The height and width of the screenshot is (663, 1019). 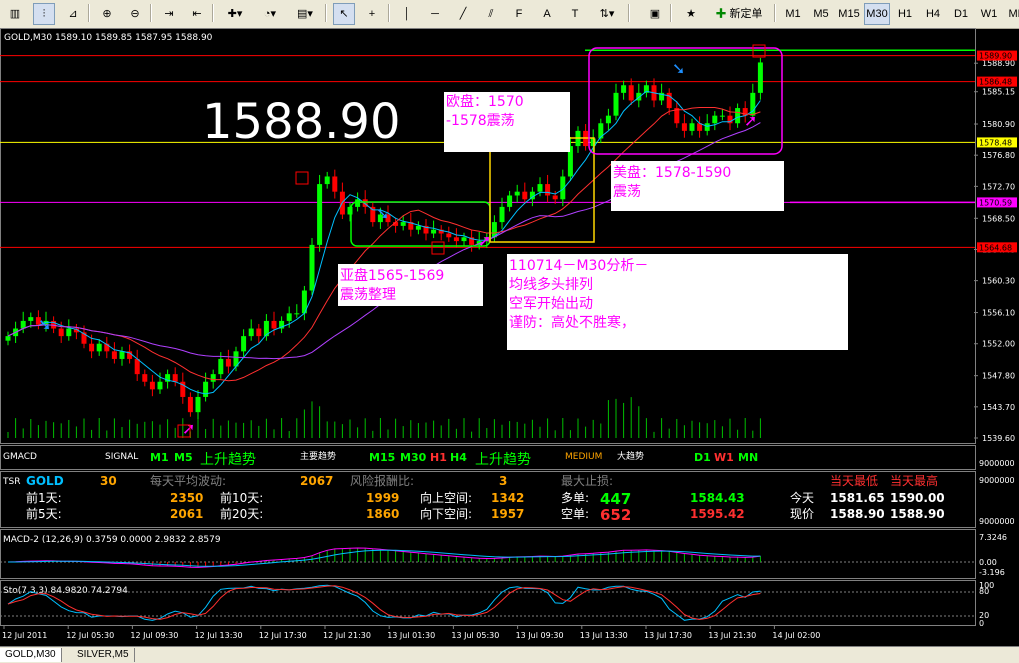 I want to click on fractal-marker, so click(x=438, y=248).